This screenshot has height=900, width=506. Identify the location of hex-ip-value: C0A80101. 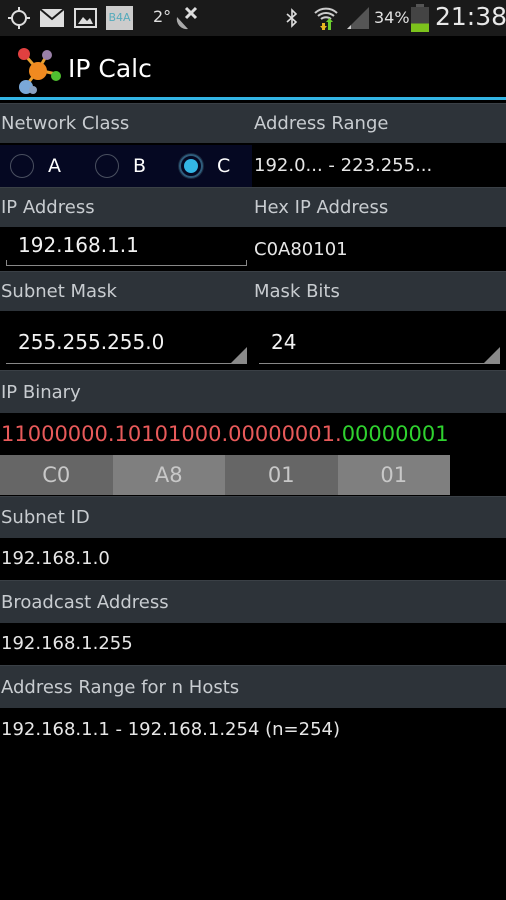
(379, 250).